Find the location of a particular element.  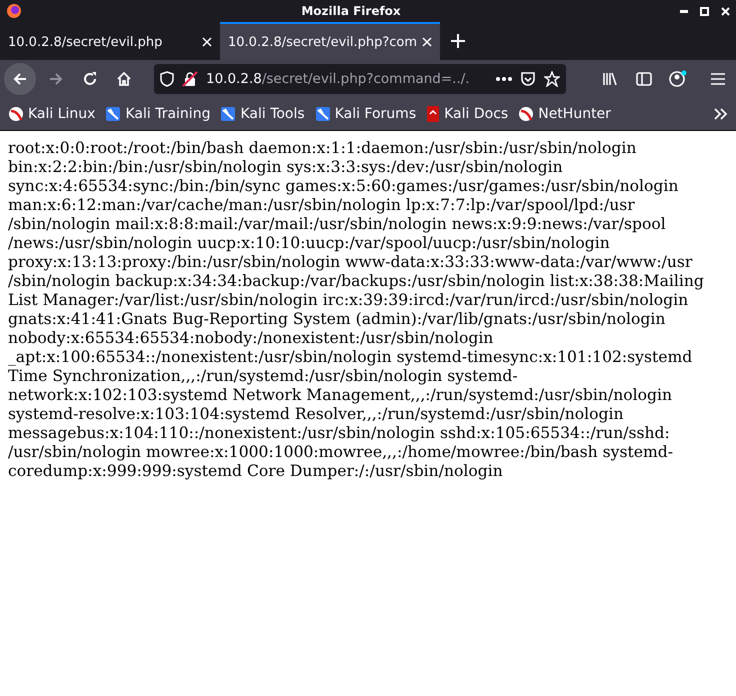

text-line: gnats:x:41:41:Gnats Bug-Reporting System (admin):/var/lib/gnats:/usr/sbin/nologin is located at coordinates (337, 319).